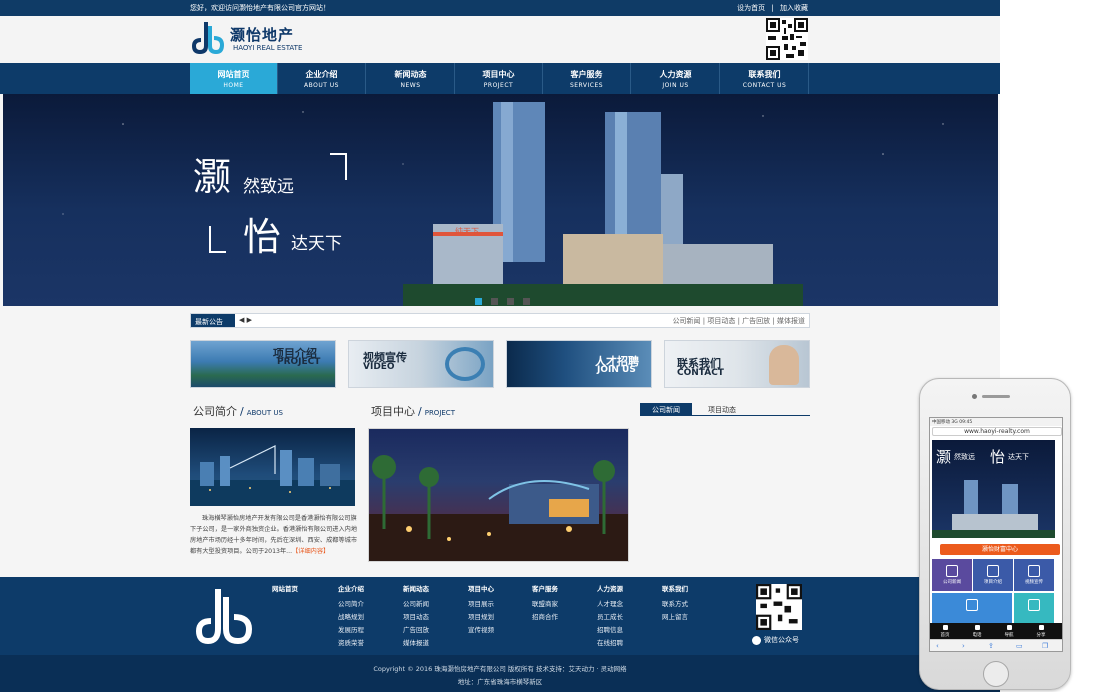  Describe the element at coordinates (945, 631) in the screenshot. I see `mobile-tab-home: 首页` at that location.